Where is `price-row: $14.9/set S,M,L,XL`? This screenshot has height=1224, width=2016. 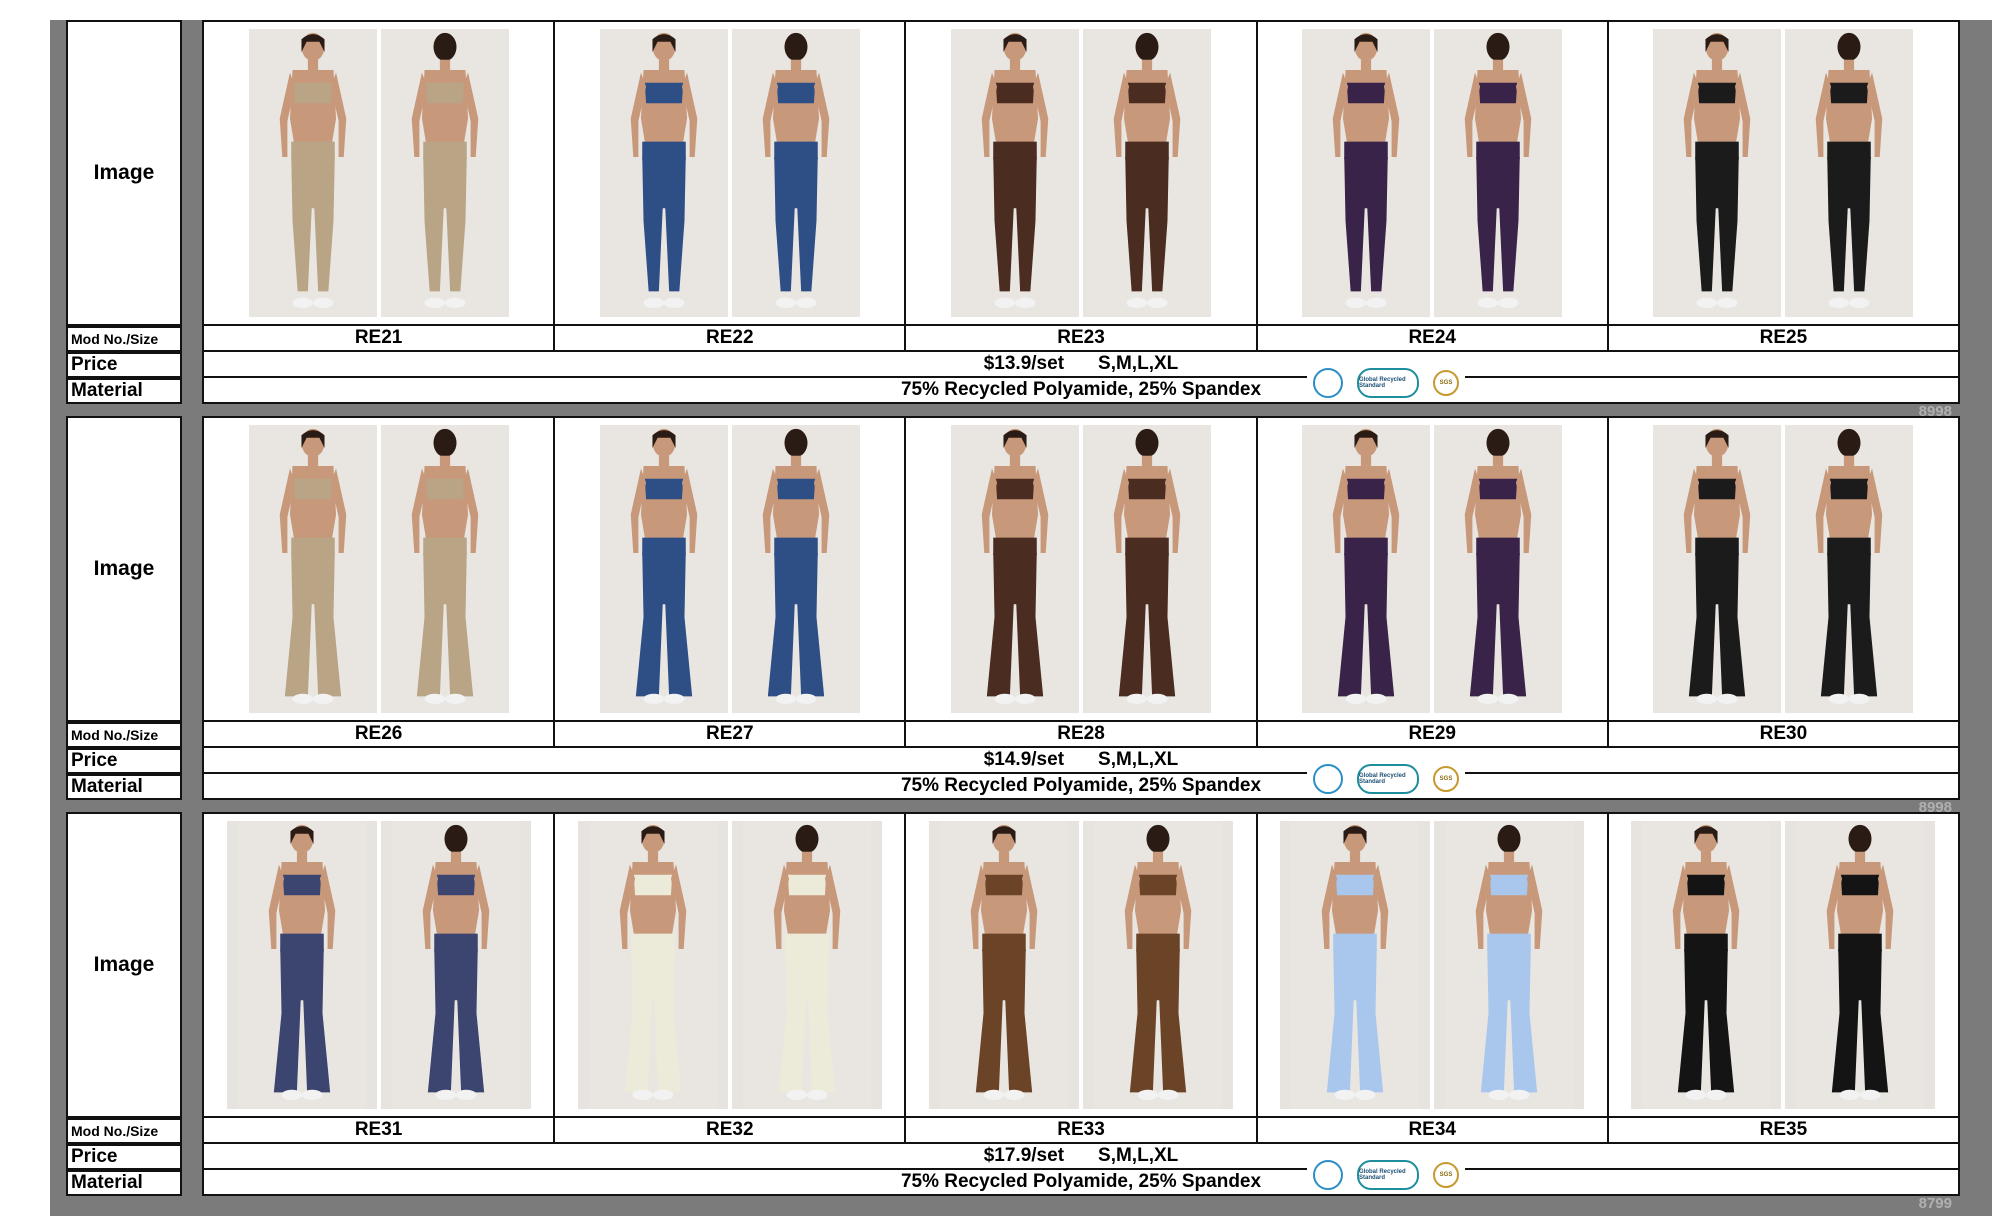
price-row: $14.9/set S,M,L,XL is located at coordinates (1081, 761).